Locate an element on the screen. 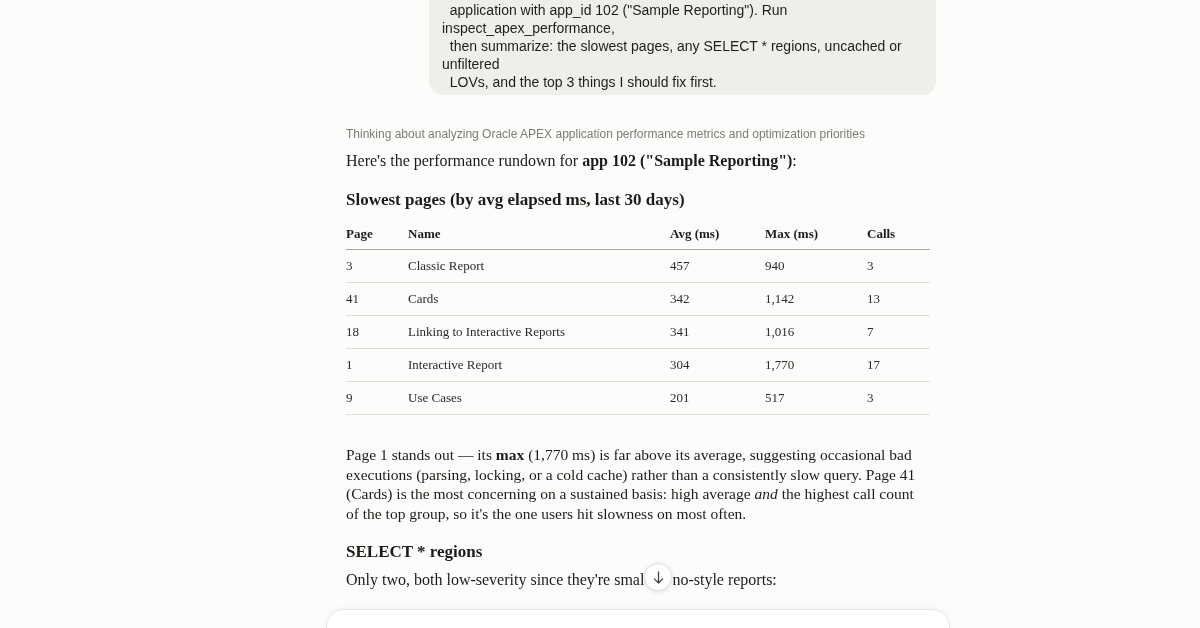 Image resolution: width=1200 pixels, height=628 pixels. table-cell: 1,770 is located at coordinates (780, 365).